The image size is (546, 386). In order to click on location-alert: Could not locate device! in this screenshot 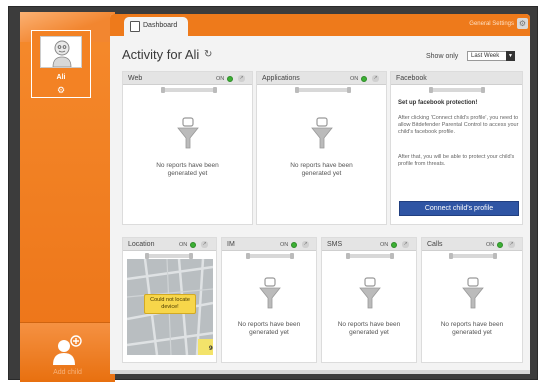, I will do `click(170, 304)`.